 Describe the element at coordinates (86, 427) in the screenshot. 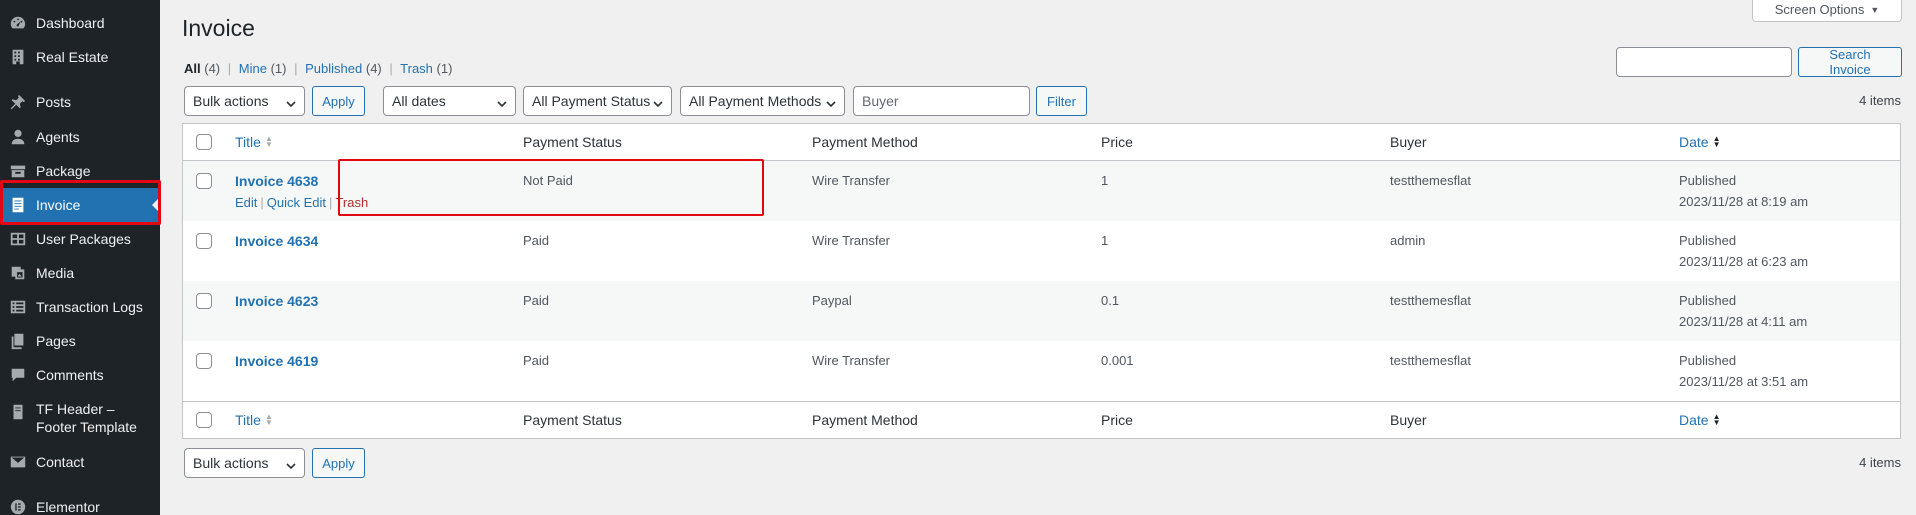

I see `sidebar-item-label-line2: Footer Template` at that location.